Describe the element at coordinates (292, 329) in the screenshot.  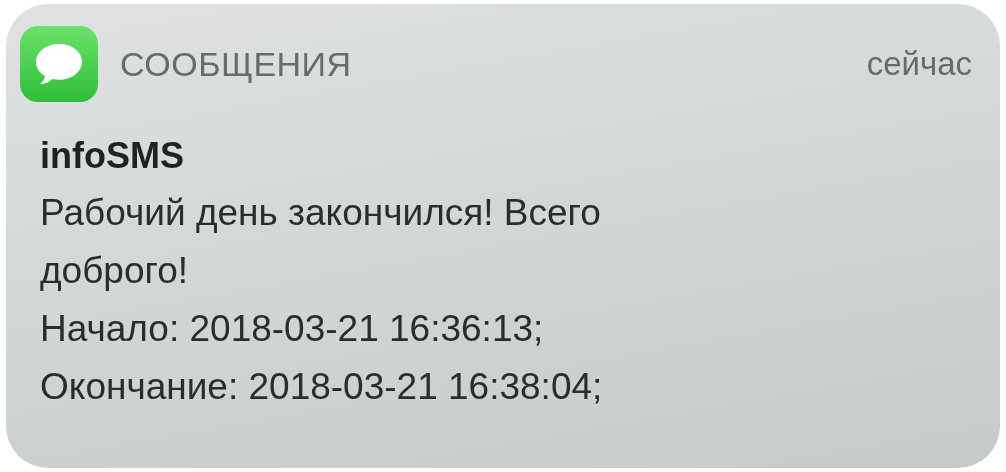
I see `message-text: Начало: 2018-03-21 16:36:13;` at that location.